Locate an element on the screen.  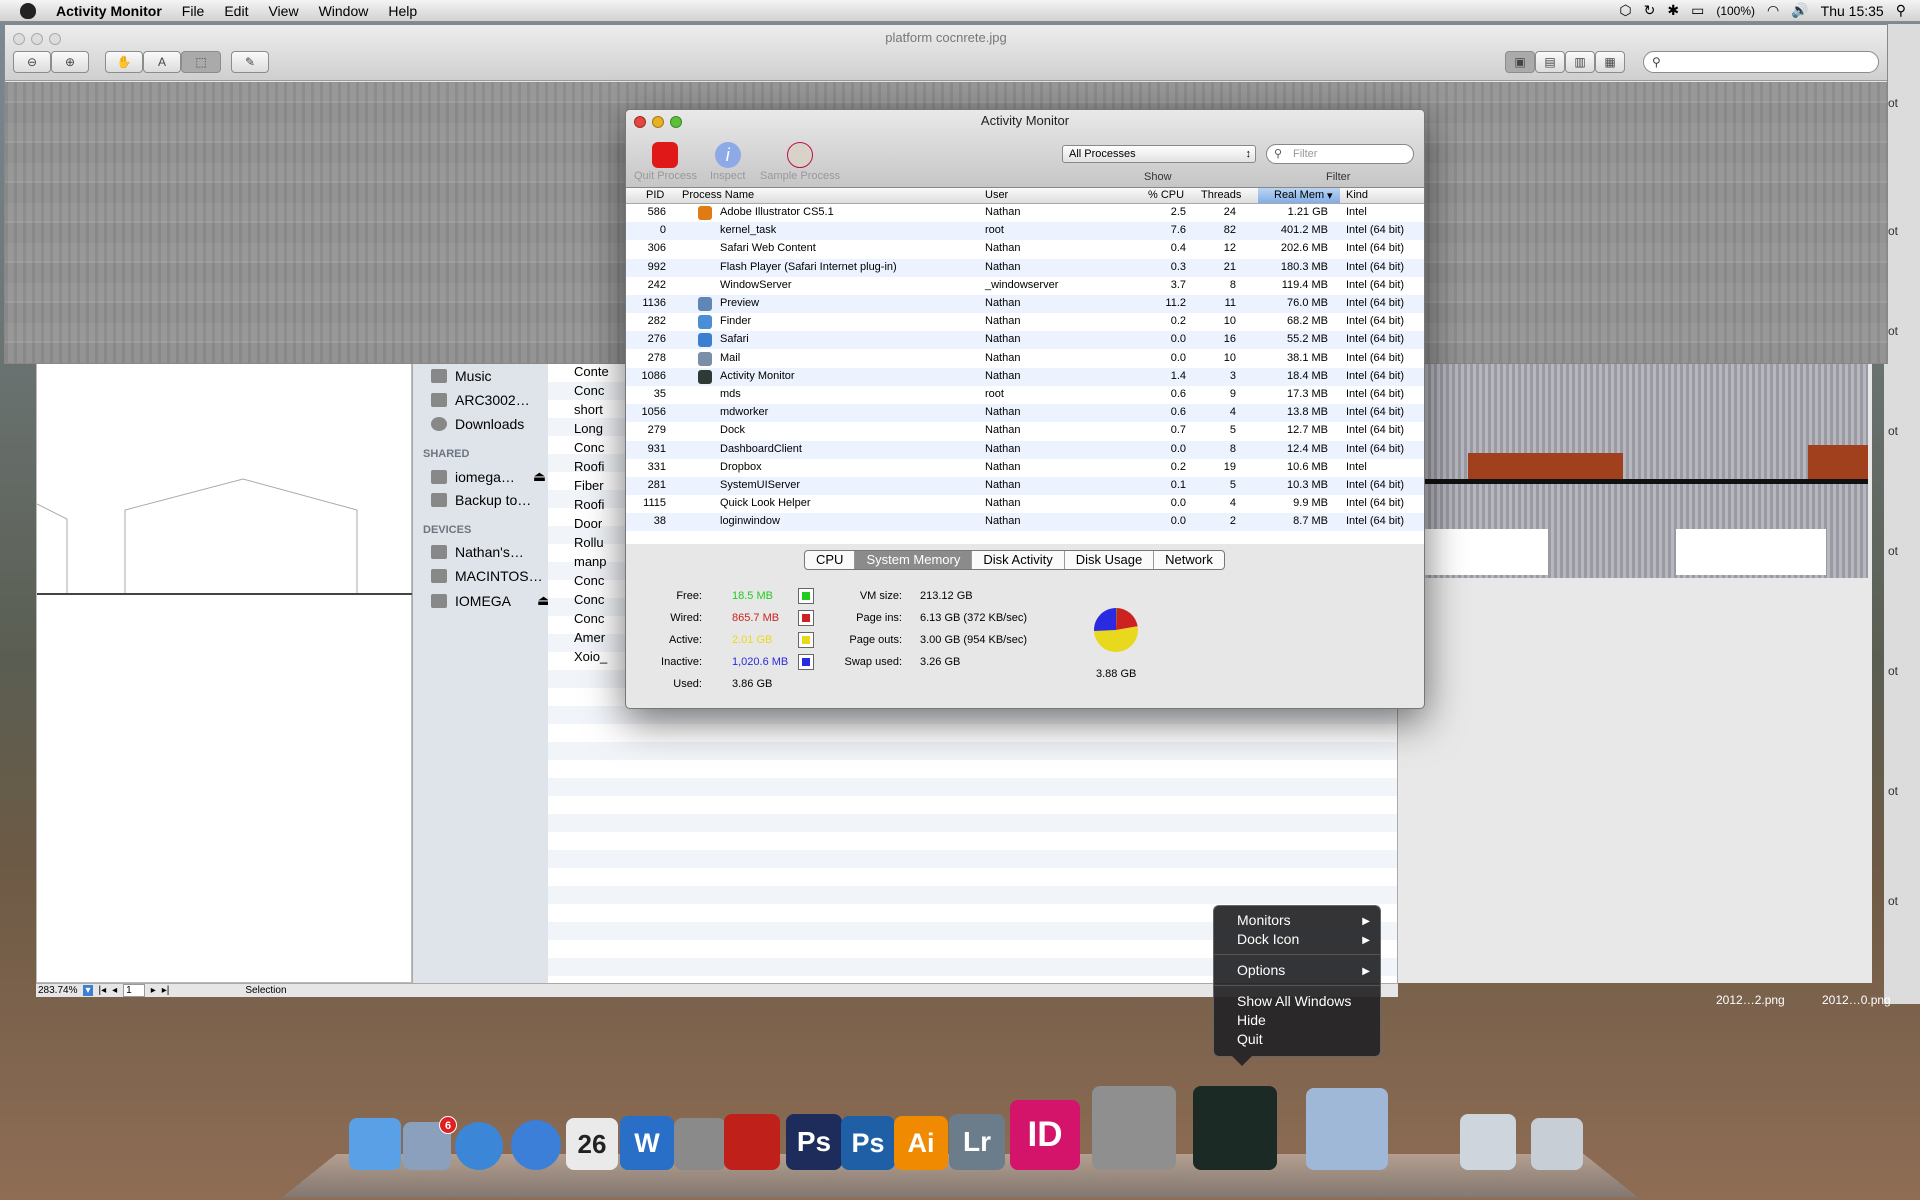
wifi-icon: ◠ is located at coordinates (1773, 10).